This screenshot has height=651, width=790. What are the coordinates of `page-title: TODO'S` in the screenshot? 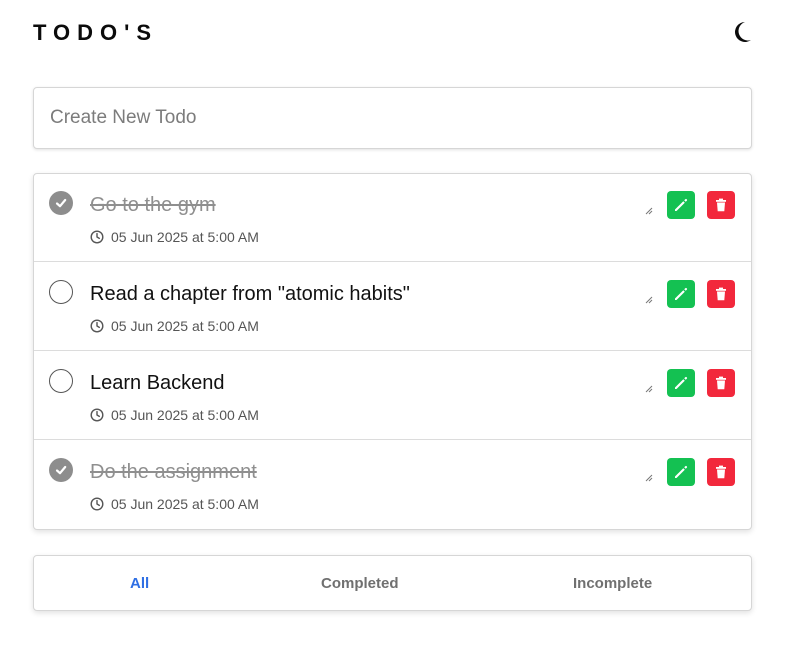 It's located at (96, 32).